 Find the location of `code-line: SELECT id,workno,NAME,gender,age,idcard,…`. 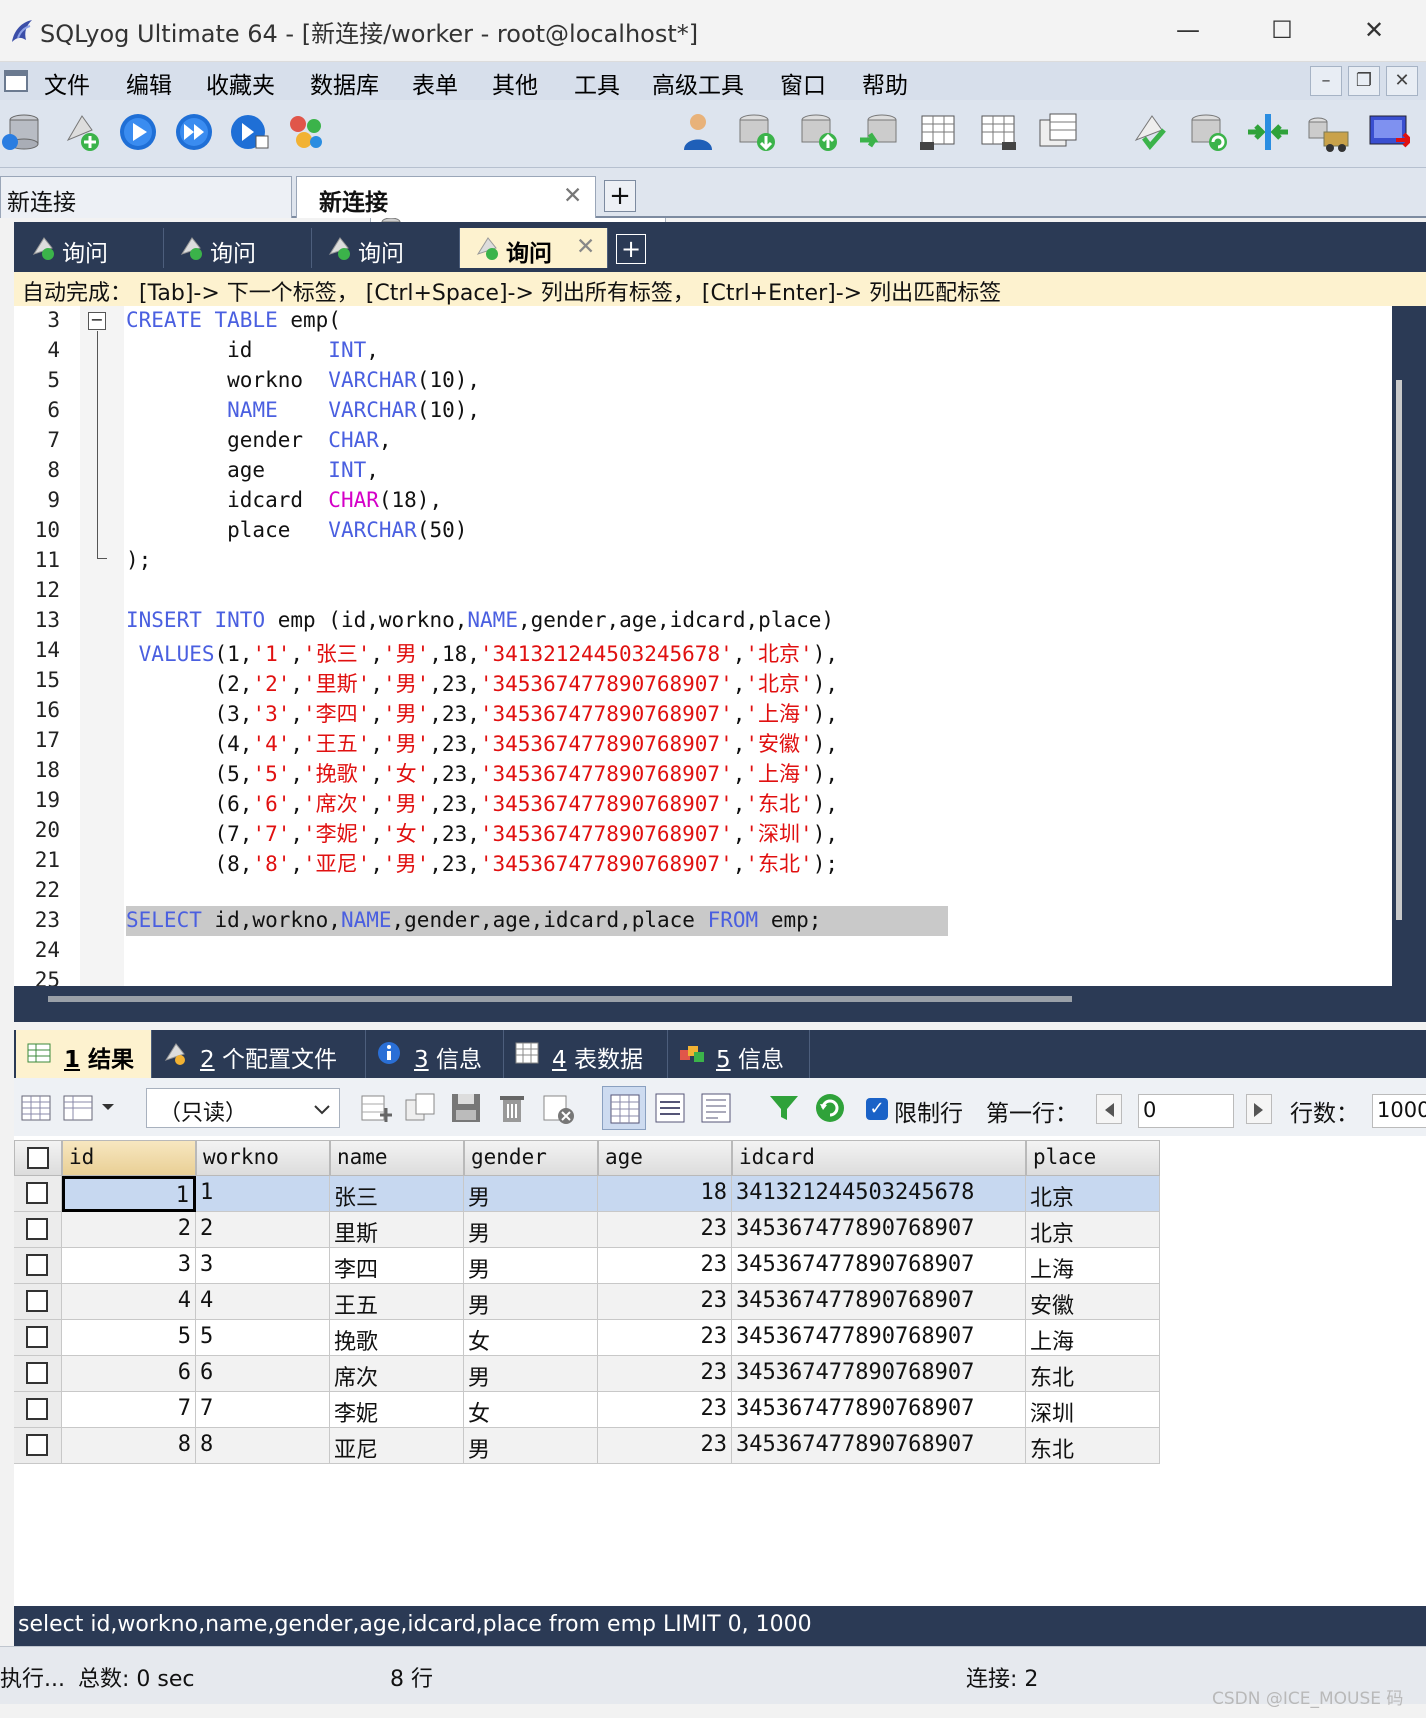

code-line: SELECT id,workno,NAME,gender,age,idcard,… is located at coordinates (473, 920).